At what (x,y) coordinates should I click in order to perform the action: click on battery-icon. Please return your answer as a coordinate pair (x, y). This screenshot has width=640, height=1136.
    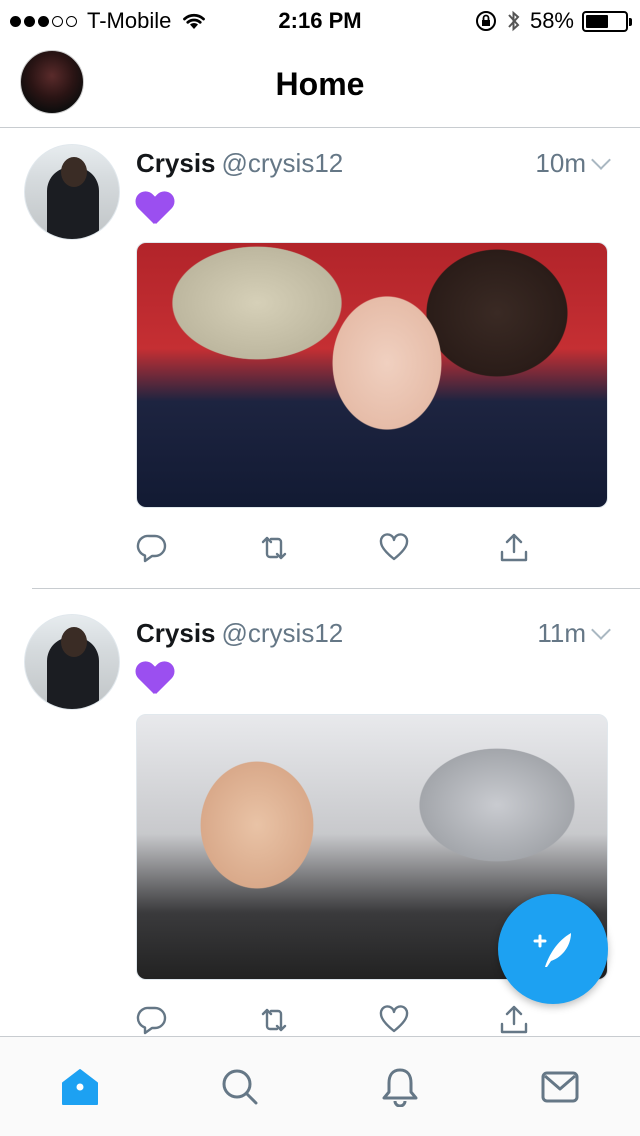
    Looking at the image, I should click on (607, 21).